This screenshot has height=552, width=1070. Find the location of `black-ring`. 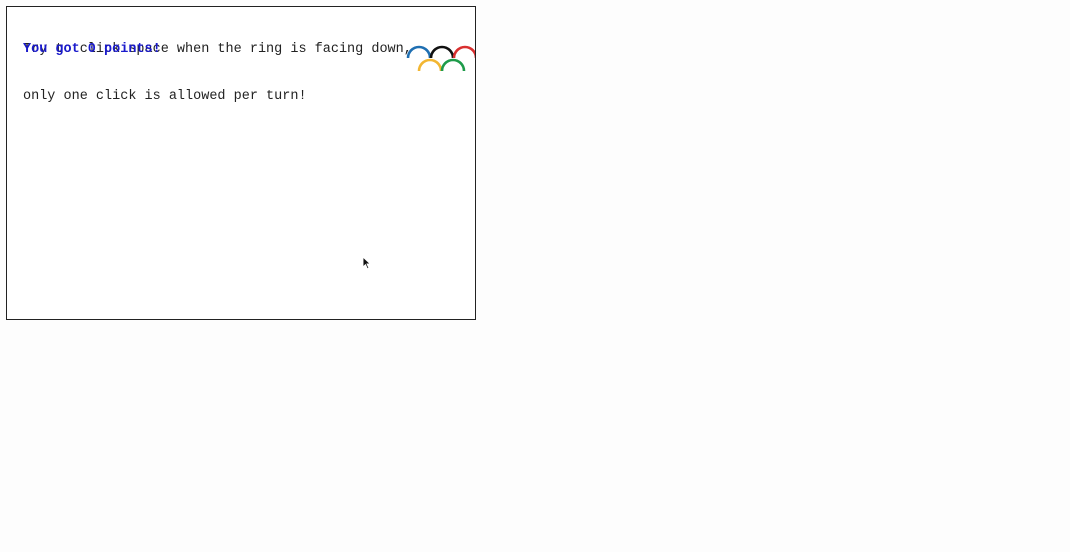

black-ring is located at coordinates (442, 52).